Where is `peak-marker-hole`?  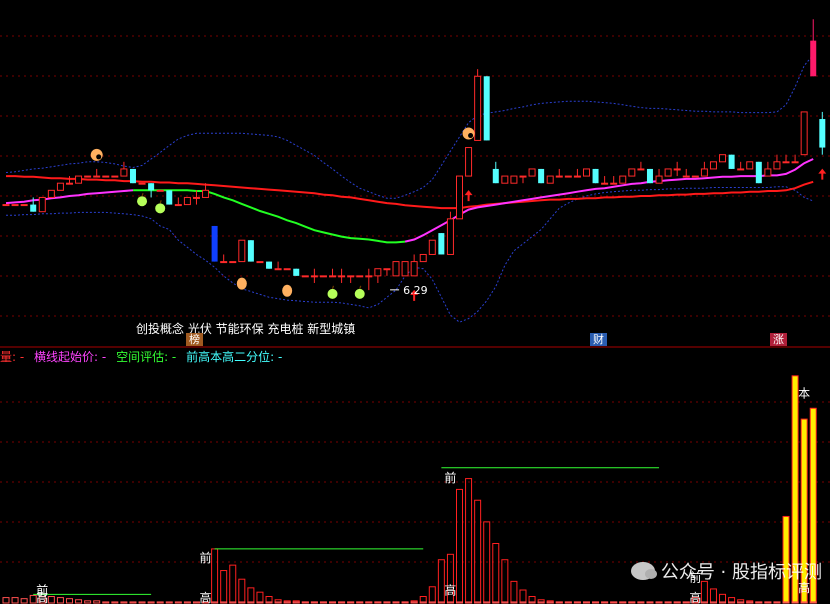
peak-marker-hole is located at coordinates (99, 157).